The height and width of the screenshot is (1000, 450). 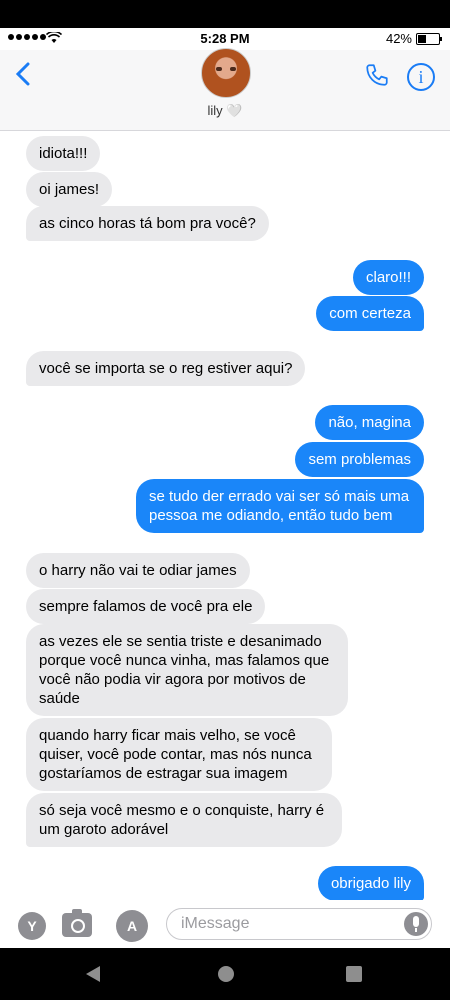 I want to click on message-incoming: você se importa se o reg estiver aqui?, so click(x=166, y=368).